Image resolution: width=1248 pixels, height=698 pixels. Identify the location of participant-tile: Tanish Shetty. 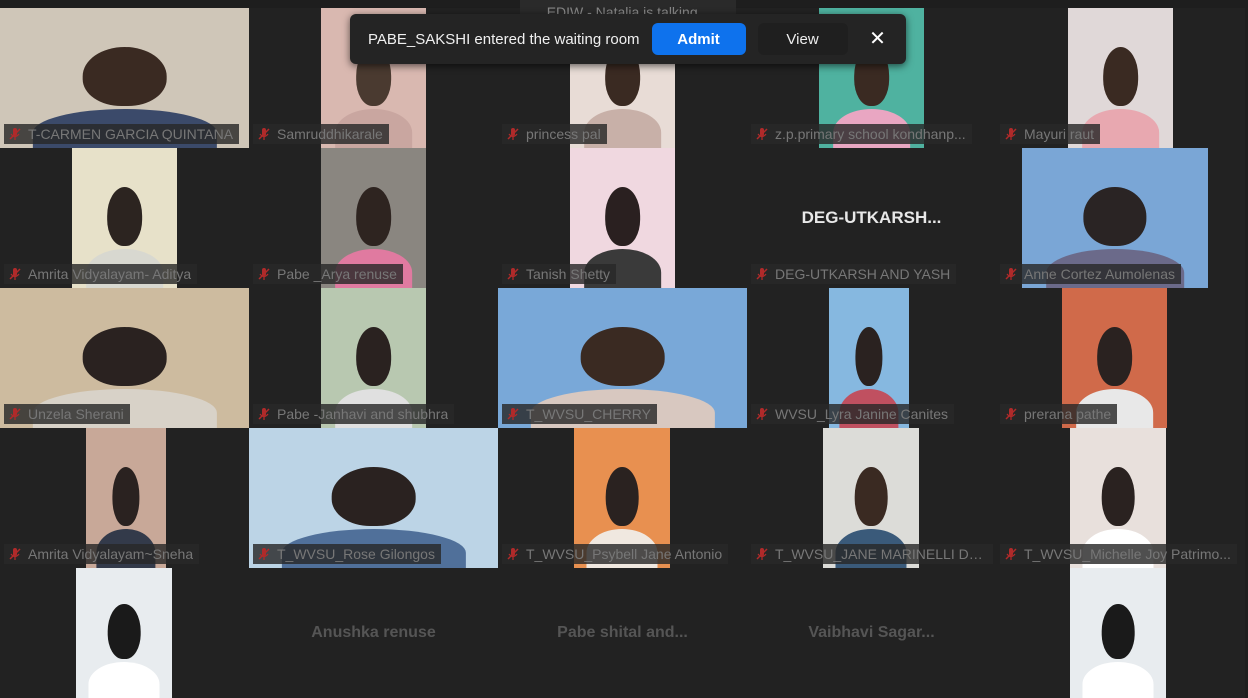
(622, 218).